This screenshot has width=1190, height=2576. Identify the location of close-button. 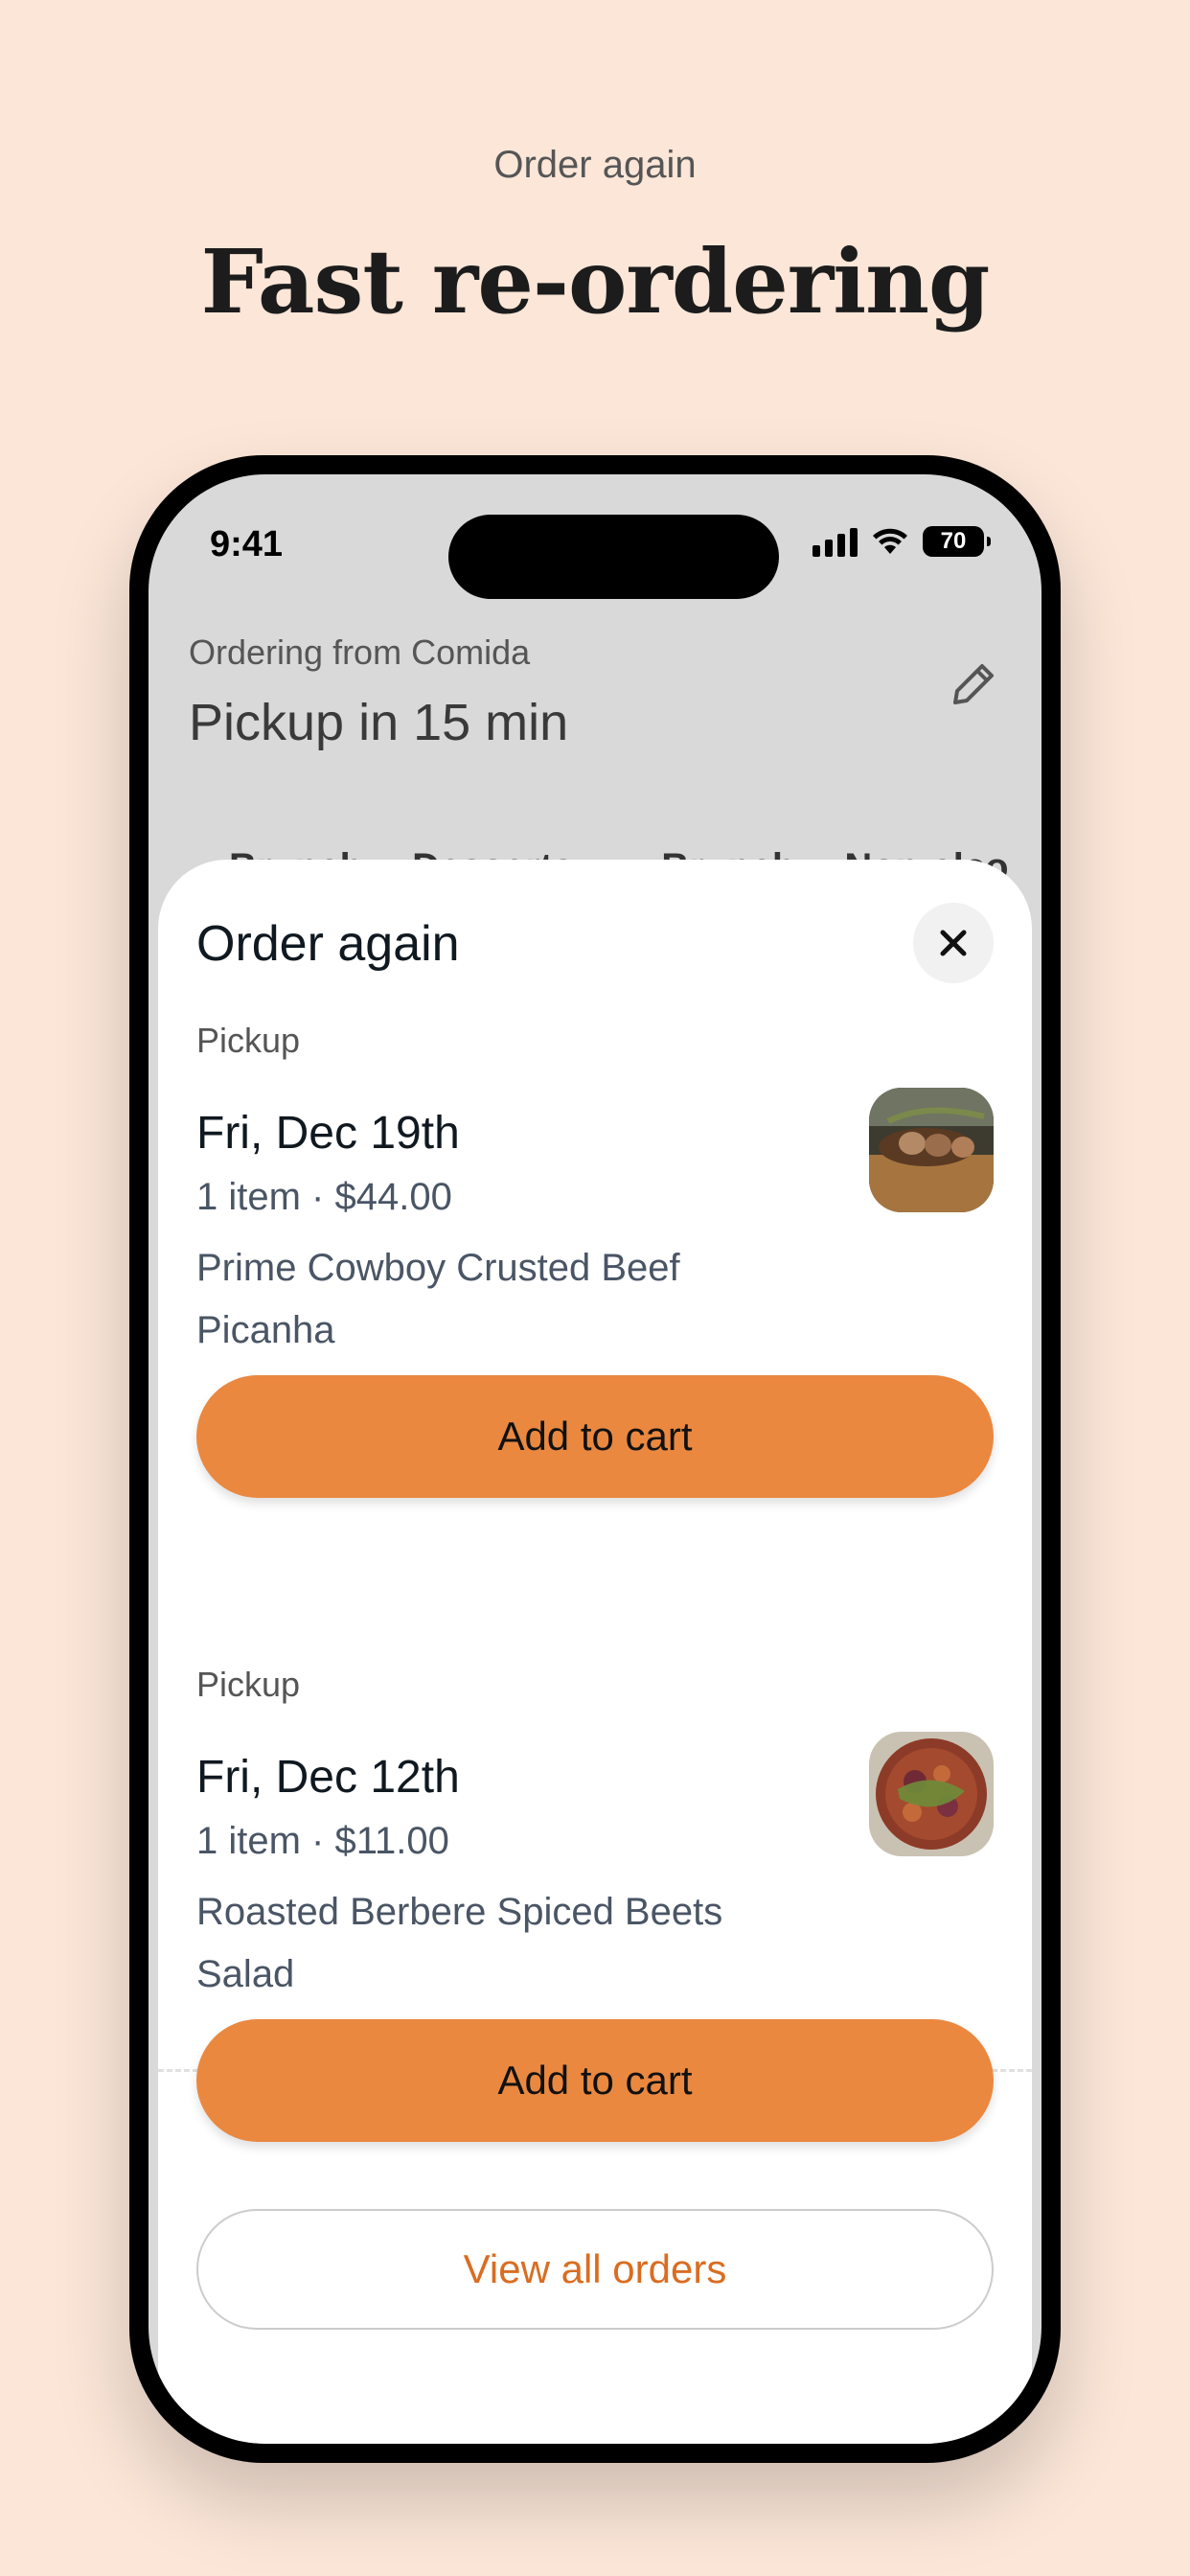
(953, 943).